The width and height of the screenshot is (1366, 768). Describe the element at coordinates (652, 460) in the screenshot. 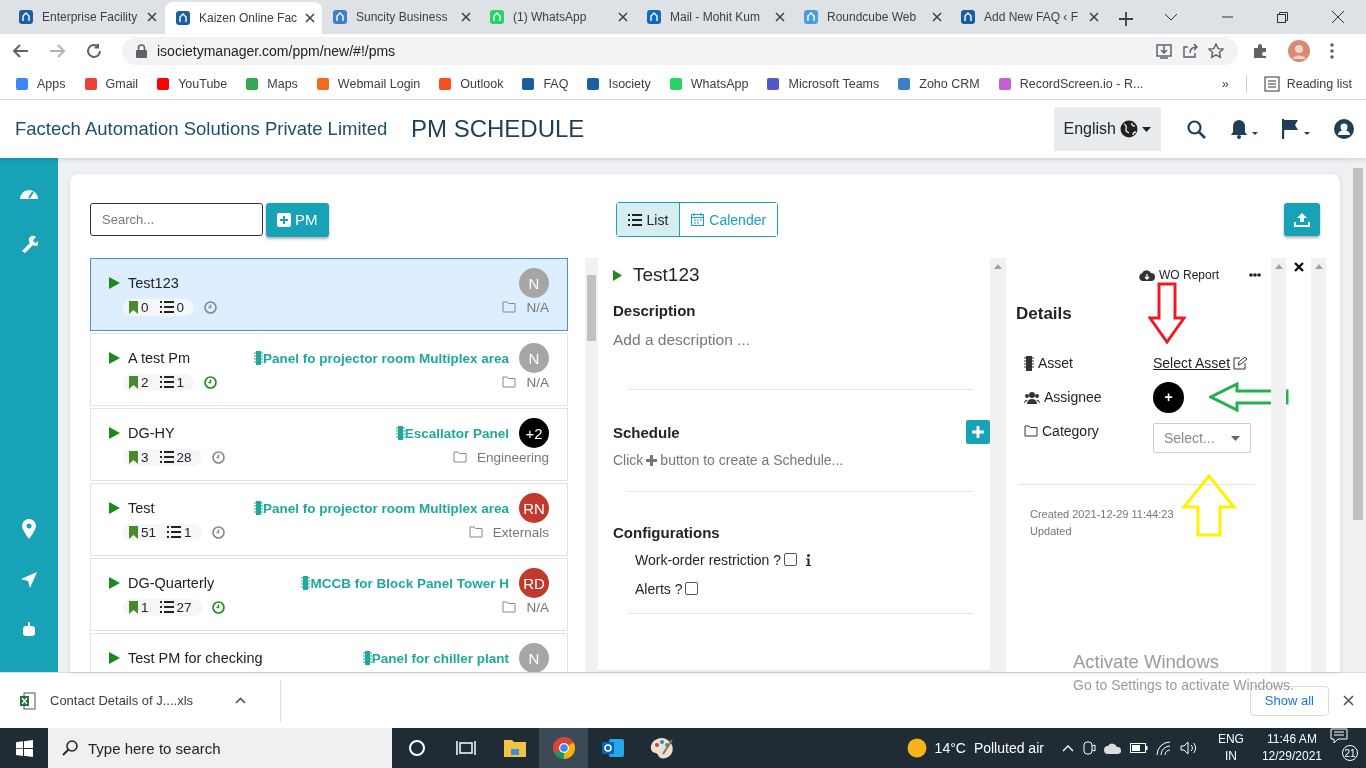

I see `plus-icon` at that location.